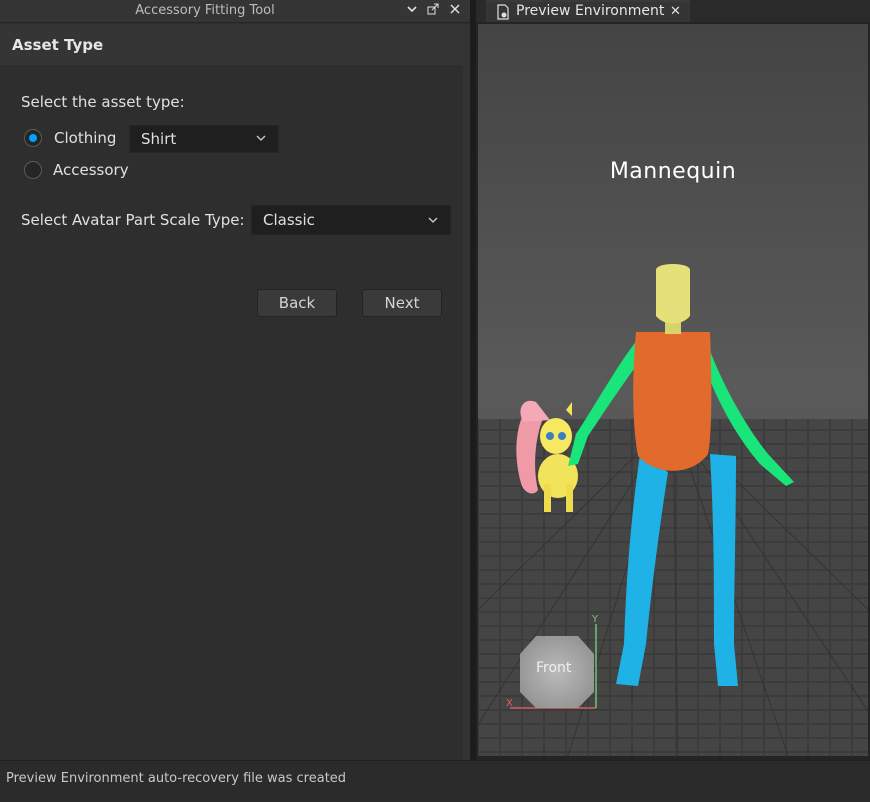  What do you see at coordinates (455, 10) in the screenshot?
I see `close-icon` at bounding box center [455, 10].